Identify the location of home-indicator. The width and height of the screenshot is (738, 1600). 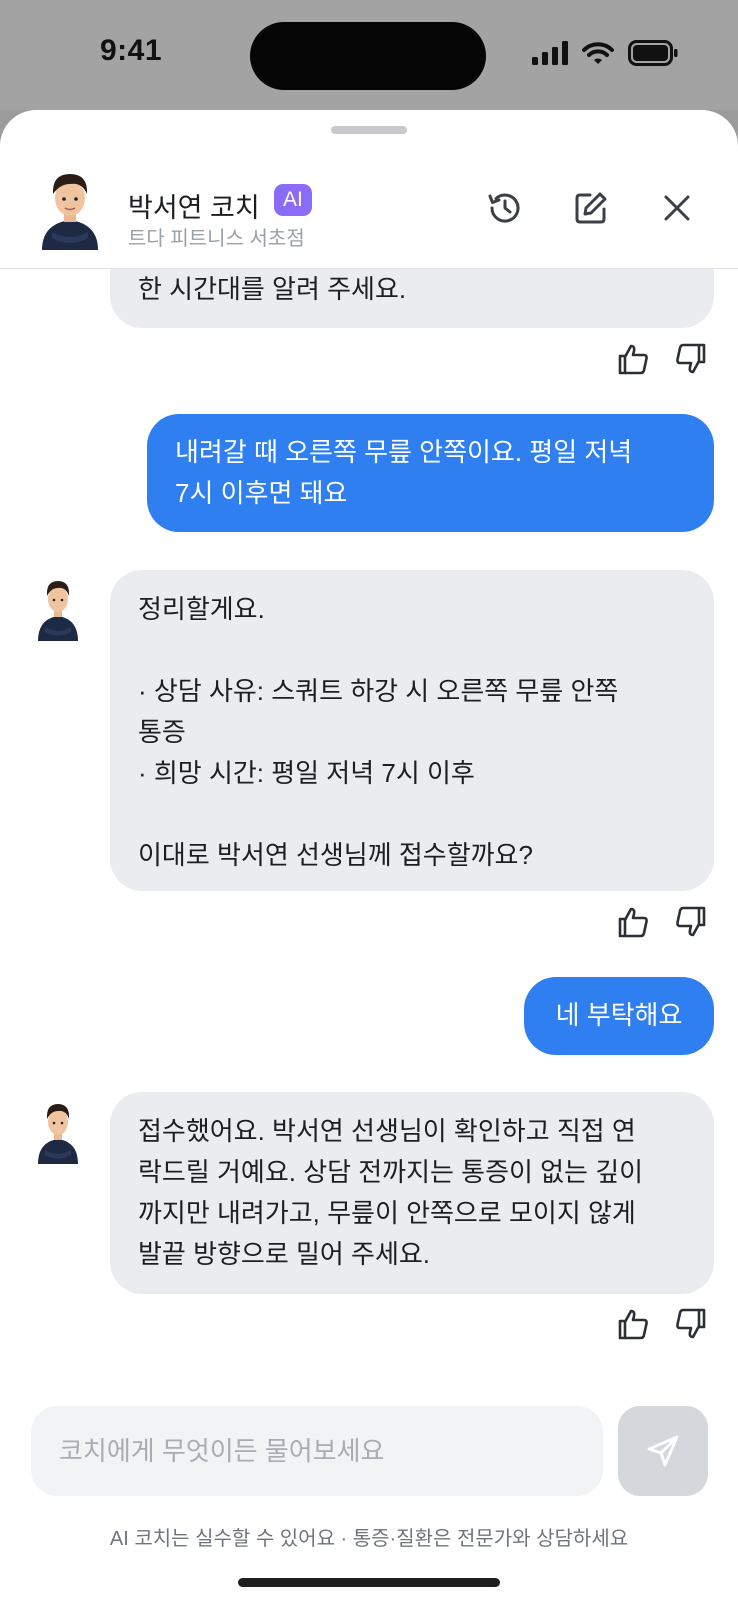
(369, 1582).